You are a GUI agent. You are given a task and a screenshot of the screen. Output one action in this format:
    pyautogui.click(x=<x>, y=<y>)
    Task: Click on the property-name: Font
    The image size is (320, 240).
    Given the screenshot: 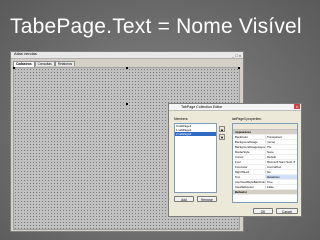 What is the action you would take?
    pyautogui.click(x=238, y=162)
    